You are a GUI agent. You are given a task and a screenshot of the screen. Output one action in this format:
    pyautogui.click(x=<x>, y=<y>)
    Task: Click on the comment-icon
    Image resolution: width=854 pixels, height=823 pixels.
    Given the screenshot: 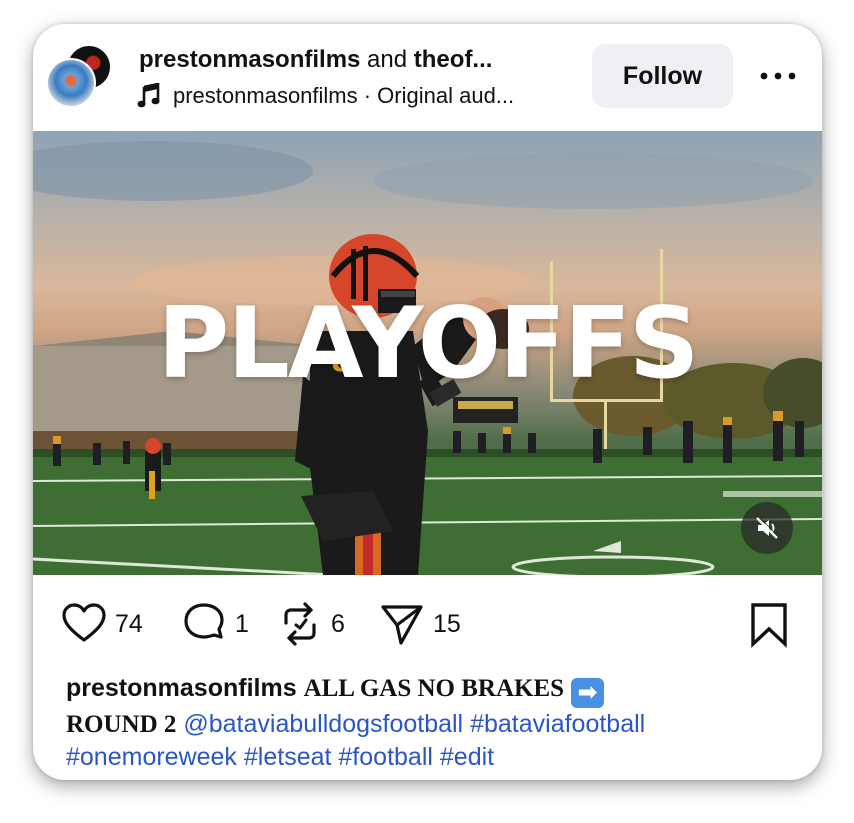 What is the action you would take?
    pyautogui.click(x=204, y=621)
    